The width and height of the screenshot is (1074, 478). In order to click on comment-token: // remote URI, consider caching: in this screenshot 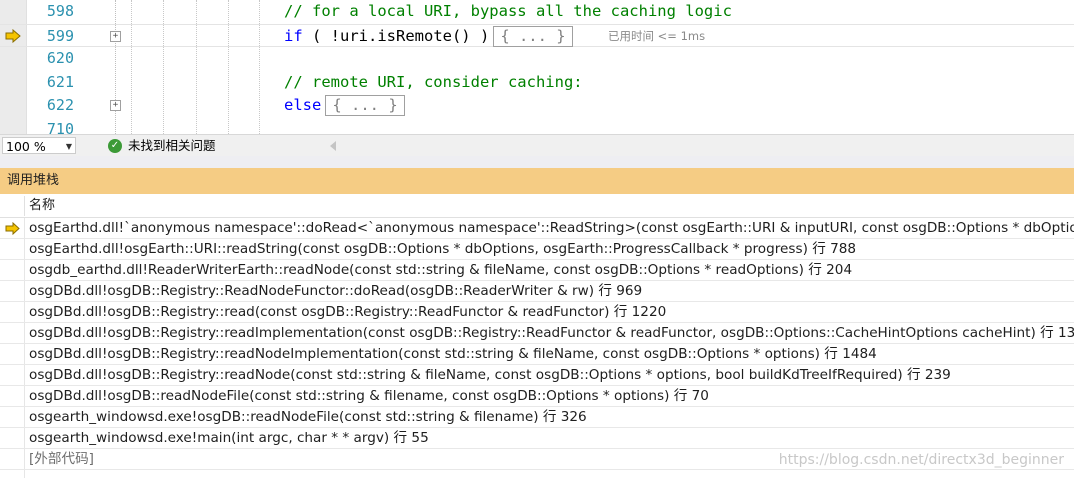, I will do `click(433, 81)`.